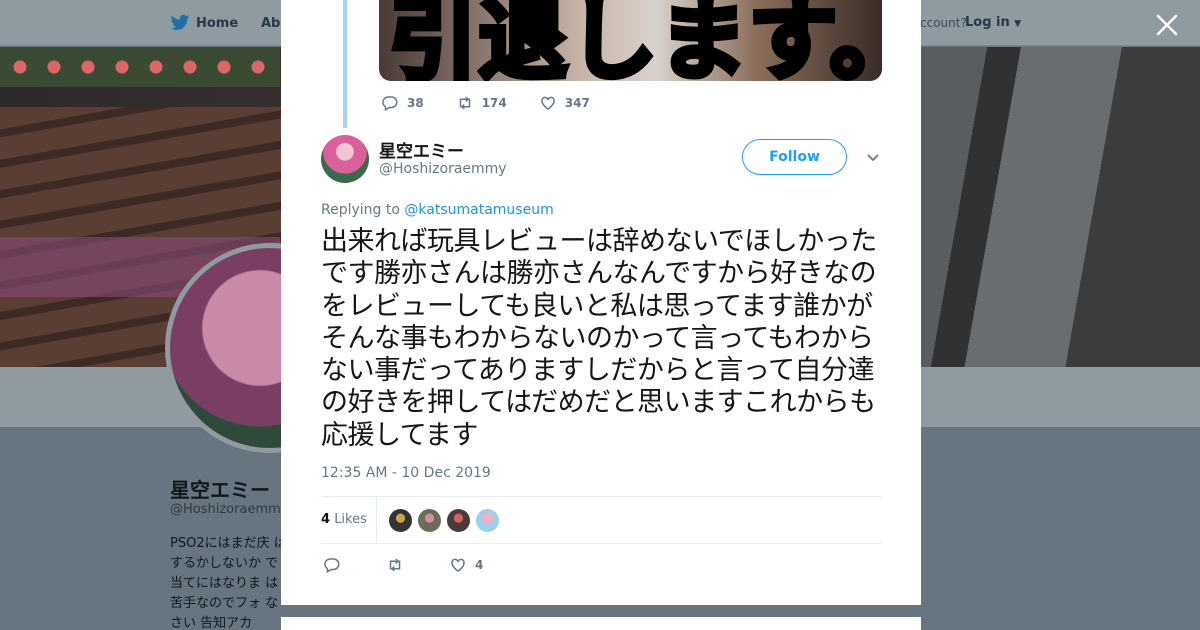  Describe the element at coordinates (406, 473) in the screenshot. I see `tweet-timestamp: 12:35 AM - 10 Dec 2019` at that location.